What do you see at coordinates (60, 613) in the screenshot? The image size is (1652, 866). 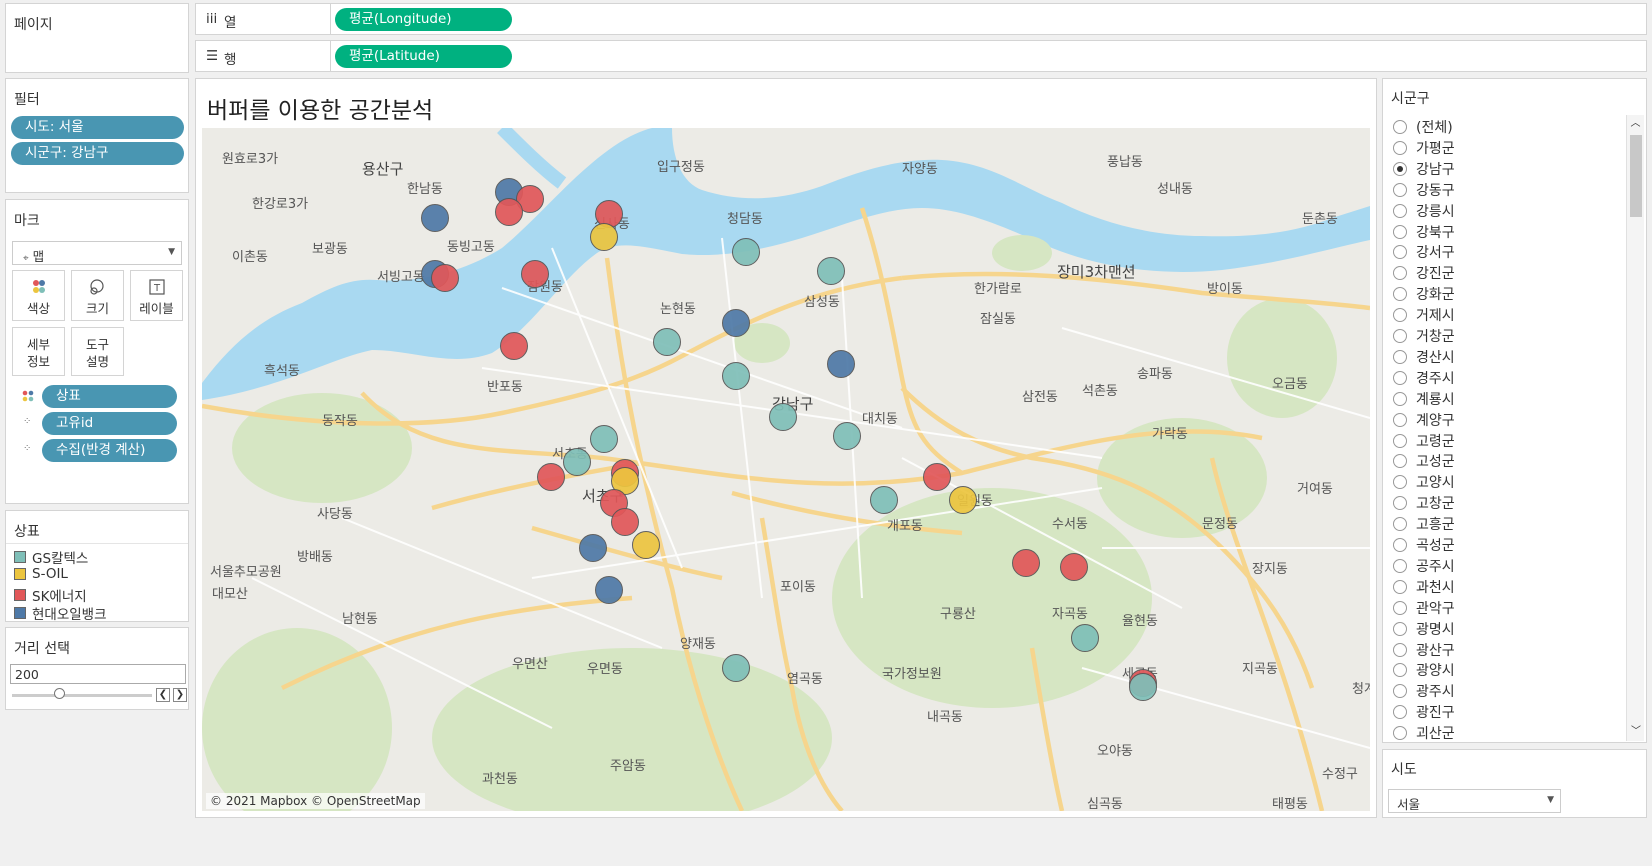 I see `legend-item-hyundai: 현대오일뱅크` at bounding box center [60, 613].